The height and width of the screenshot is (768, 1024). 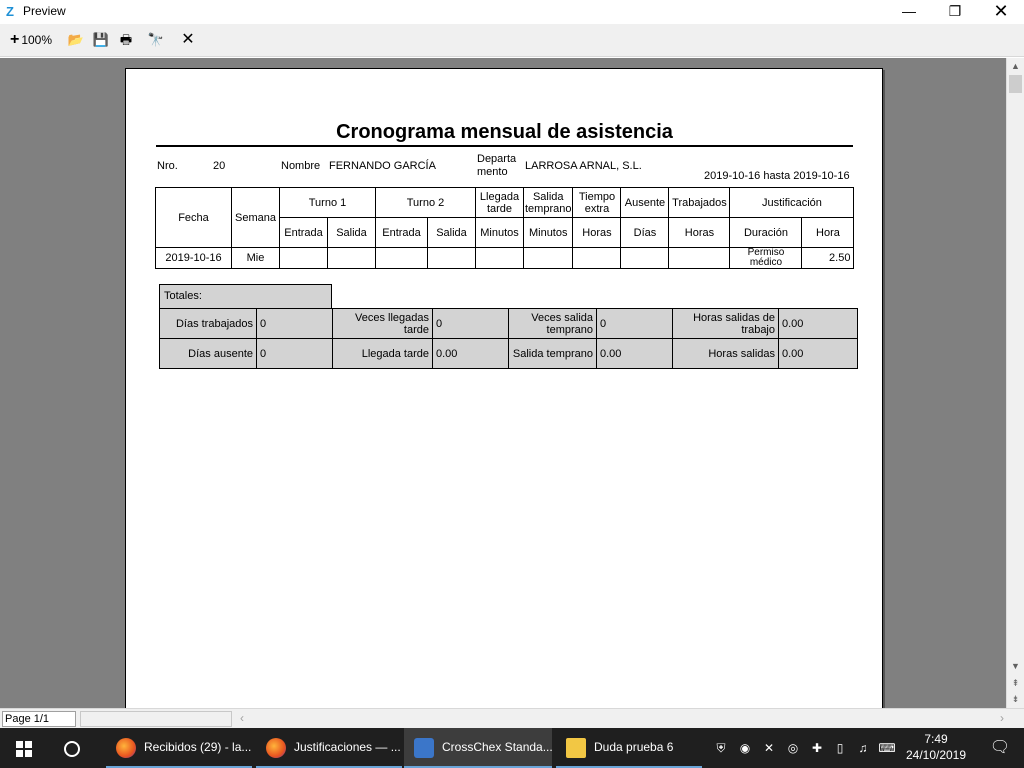 I want to click on status-bar: Page 1/1 ‹ ›, so click(x=512, y=718).